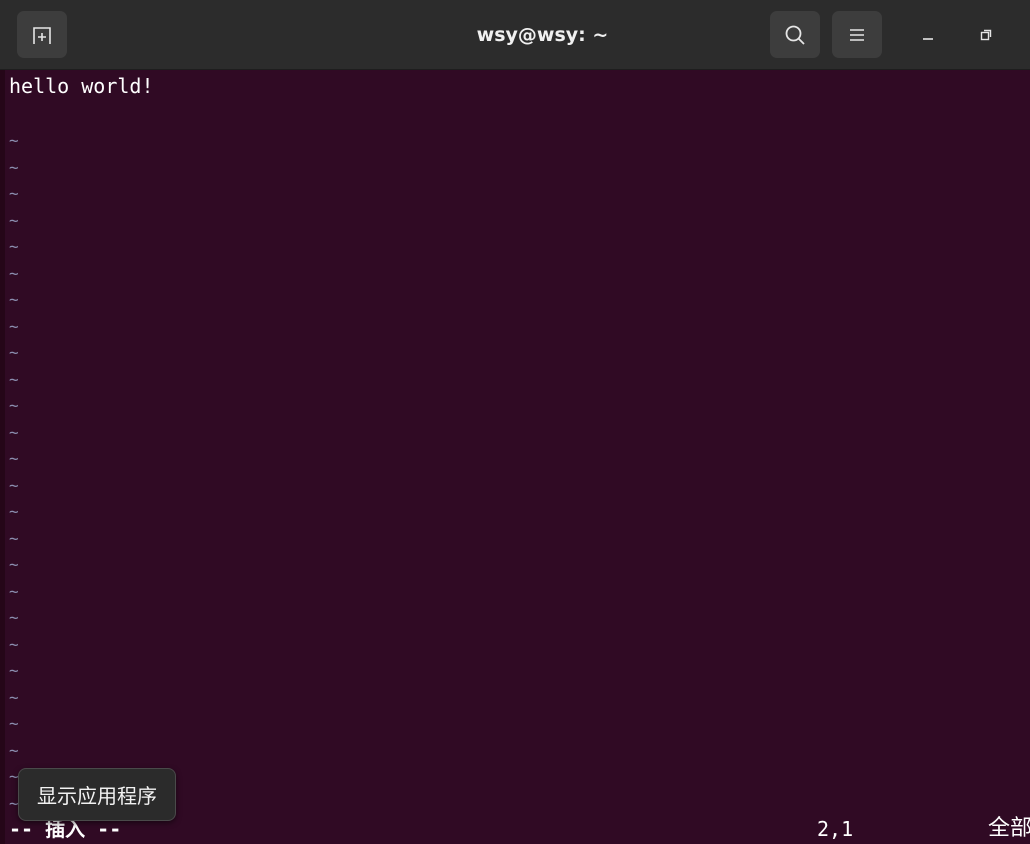  What do you see at coordinates (97, 794) in the screenshot?
I see `show-applications-tooltip: 显示应用程序` at bounding box center [97, 794].